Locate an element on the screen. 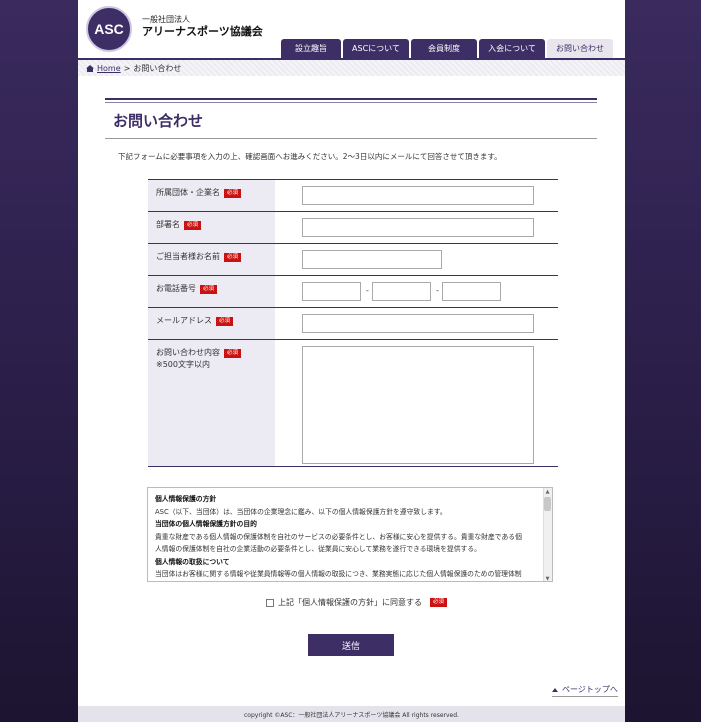  scroll-thumb is located at coordinates (547, 504).